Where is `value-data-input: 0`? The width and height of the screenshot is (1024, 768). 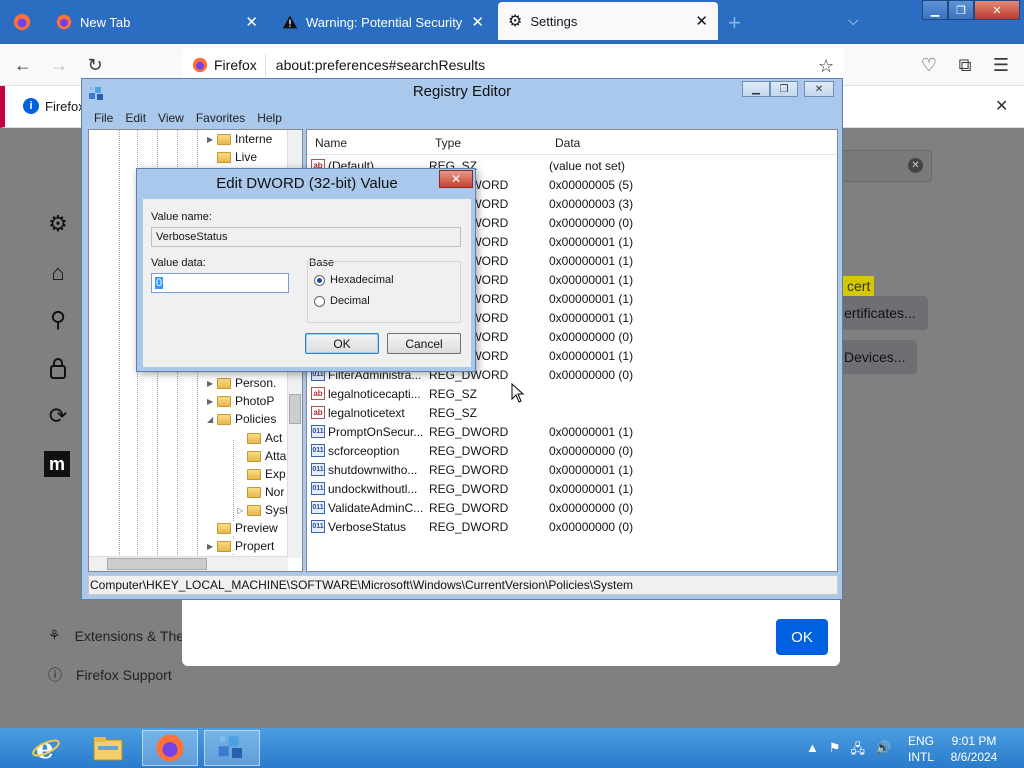
value-data-input: 0 is located at coordinates (220, 283).